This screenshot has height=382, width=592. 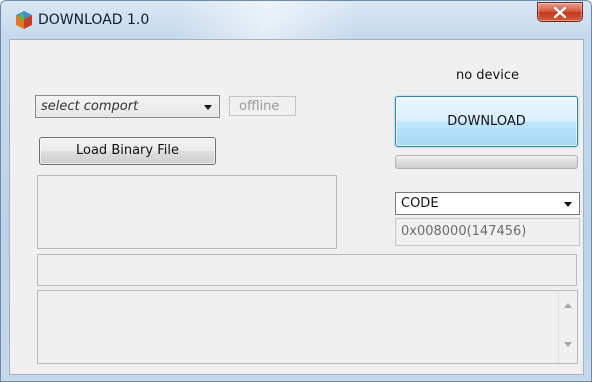 What do you see at coordinates (568, 344) in the screenshot?
I see `scroll-down-icon` at bounding box center [568, 344].